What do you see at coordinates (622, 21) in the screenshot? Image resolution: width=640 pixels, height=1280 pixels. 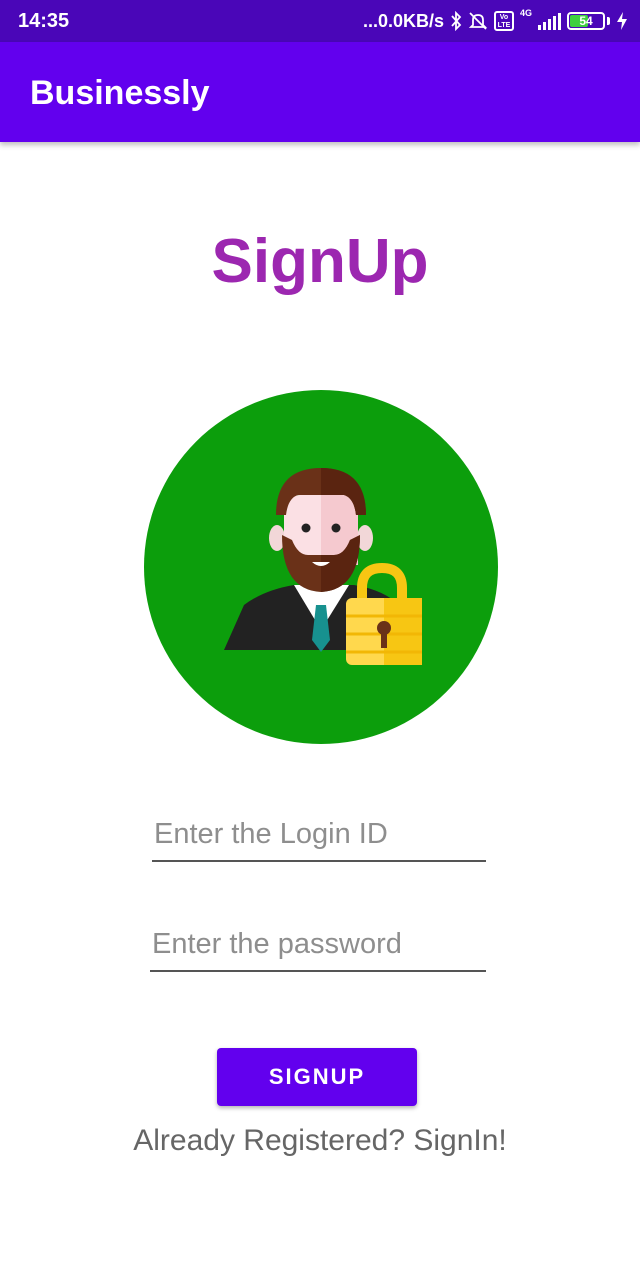 I see `charging-icon` at bounding box center [622, 21].